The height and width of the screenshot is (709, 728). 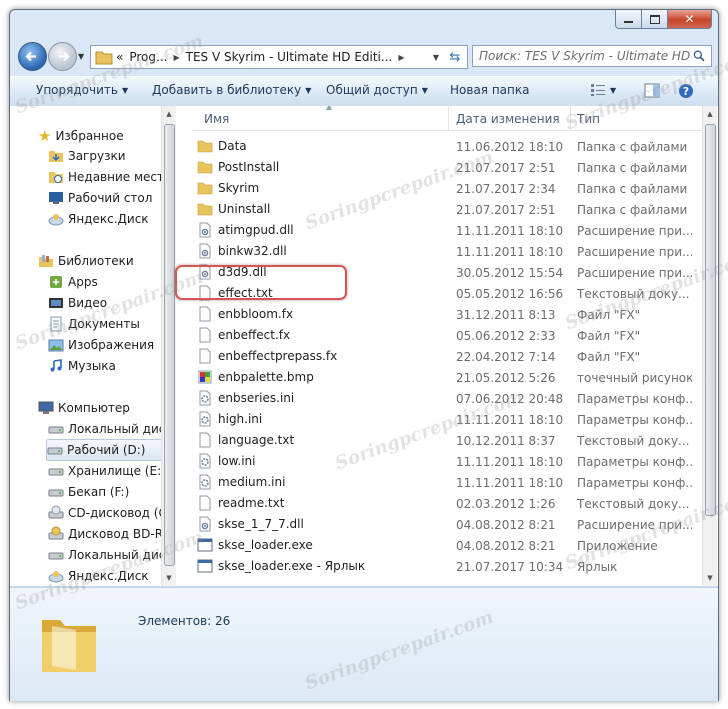 What do you see at coordinates (245, 230) in the screenshot?
I see `file-name-cell: atimgpud.dll` at bounding box center [245, 230].